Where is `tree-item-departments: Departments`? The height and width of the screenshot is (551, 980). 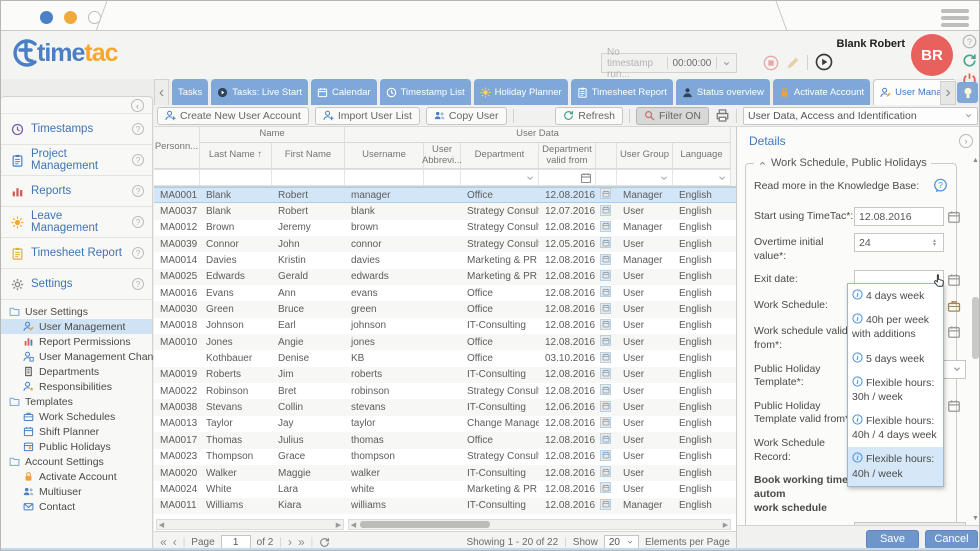
tree-item-departments: Departments is located at coordinates (76, 371).